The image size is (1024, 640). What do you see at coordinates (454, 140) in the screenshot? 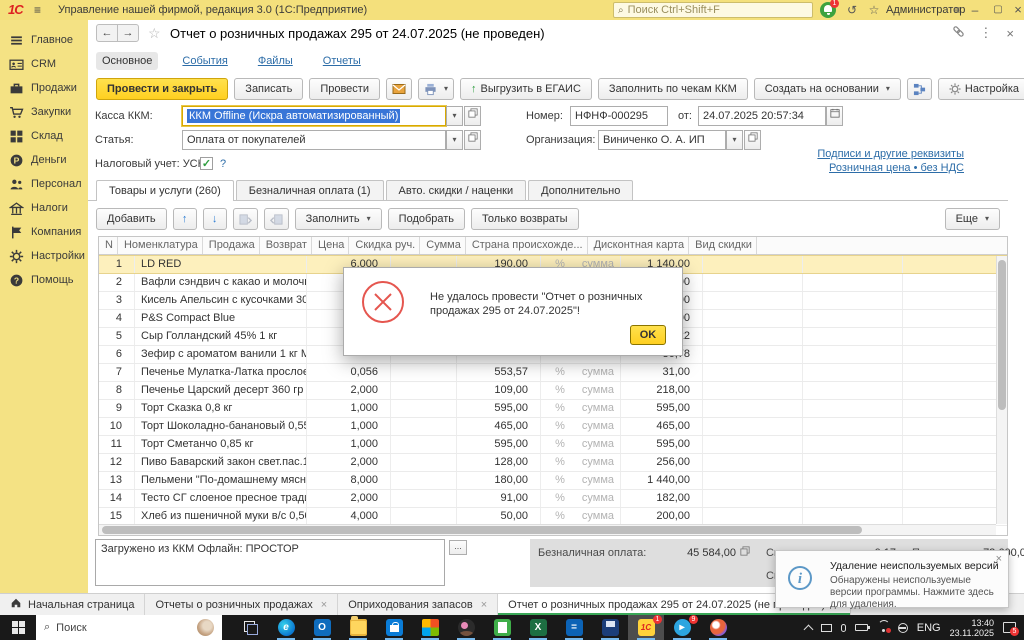
I see `article-dropdown-icon: ▾` at bounding box center [454, 140].